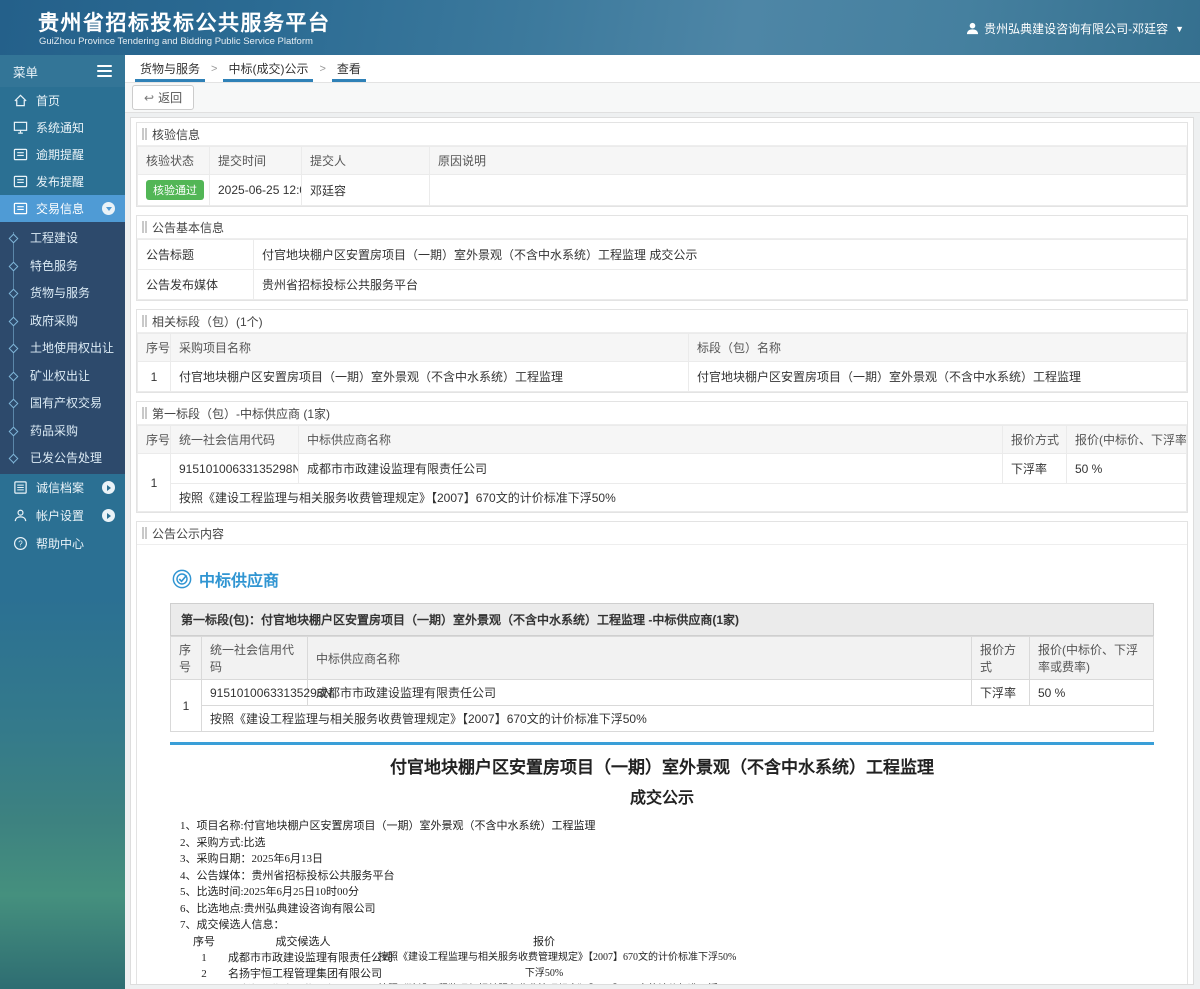 The height and width of the screenshot is (989, 1200). Describe the element at coordinates (62, 238) in the screenshot. I see `sidebar-subitem-engineering: 工程建设` at that location.